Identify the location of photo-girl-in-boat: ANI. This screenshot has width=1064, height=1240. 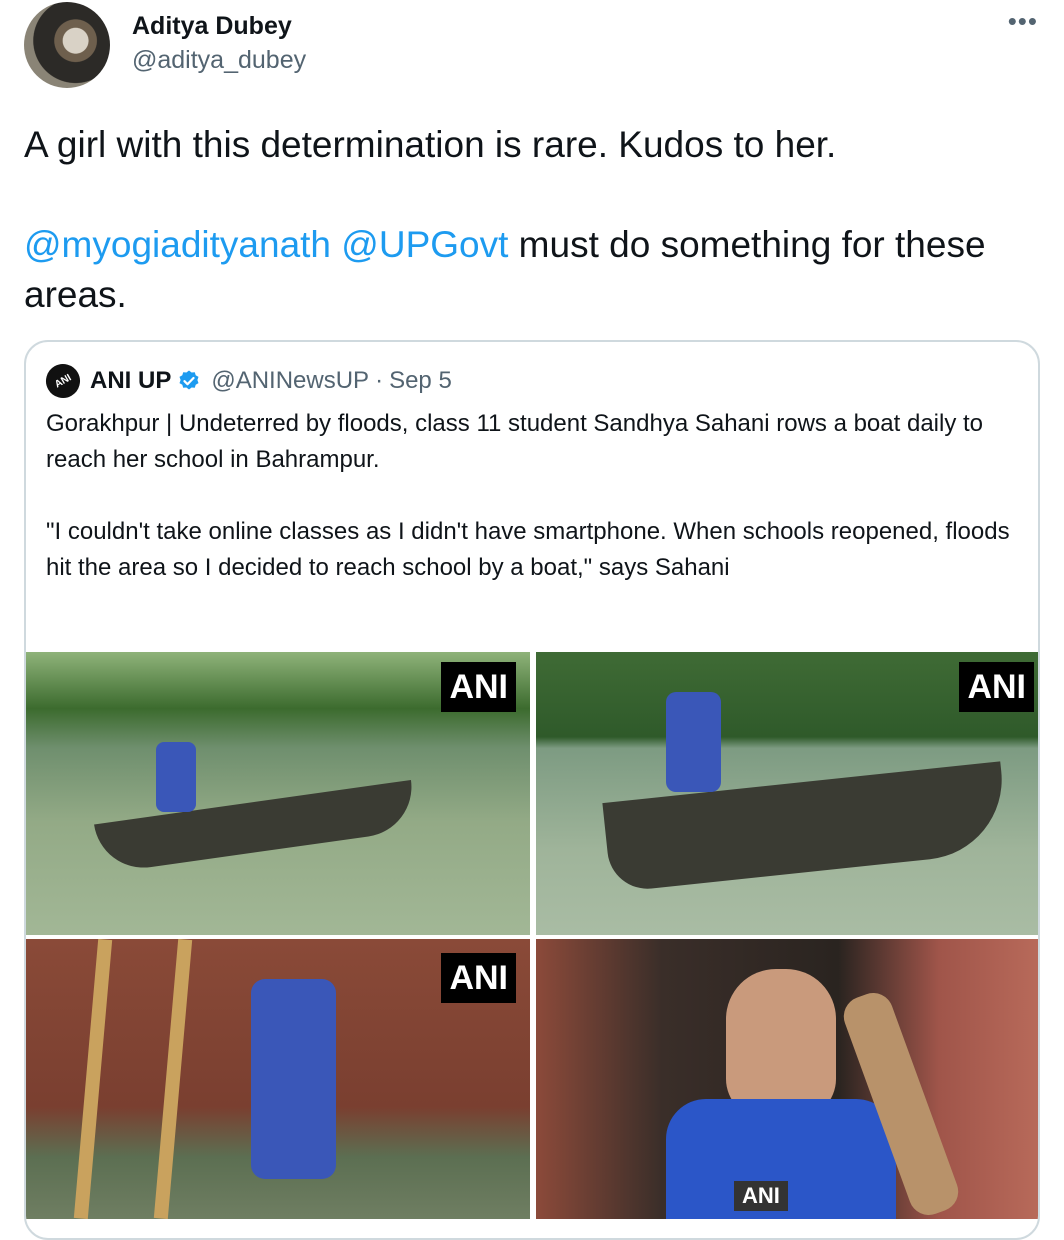
(787, 793).